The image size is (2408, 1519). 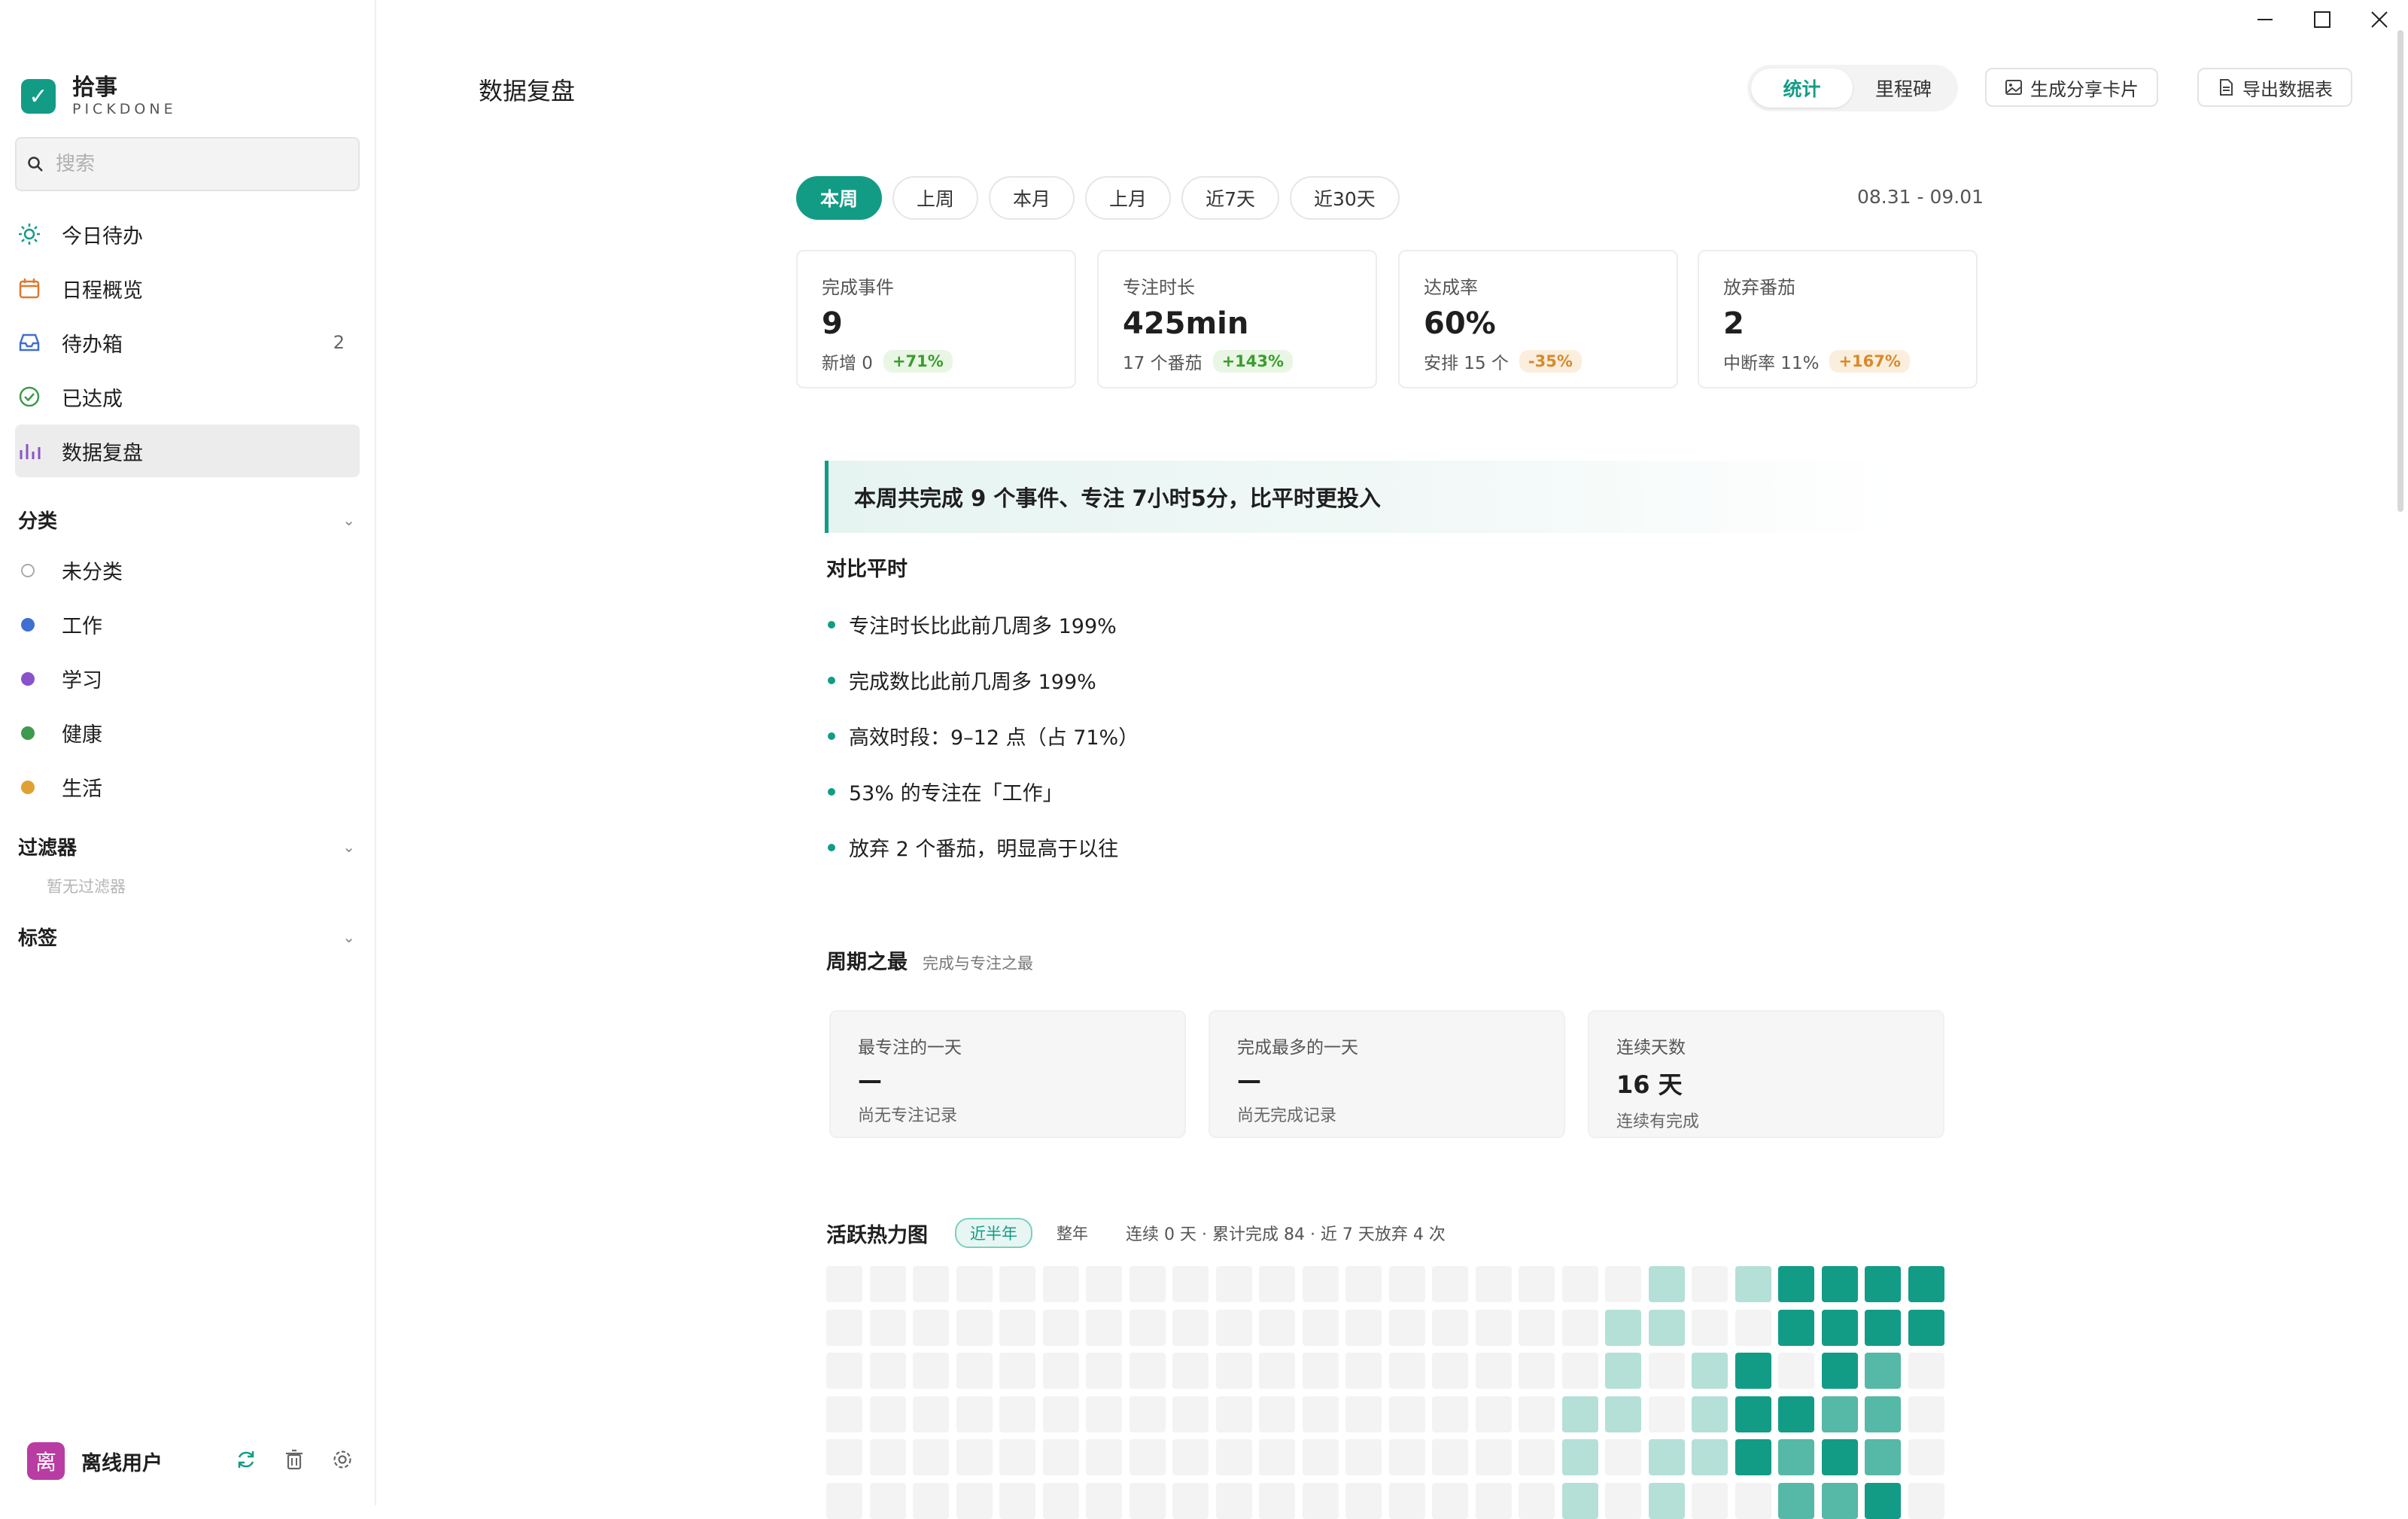 I want to click on filters-section-header: 过滤器 ⌄, so click(x=186, y=847).